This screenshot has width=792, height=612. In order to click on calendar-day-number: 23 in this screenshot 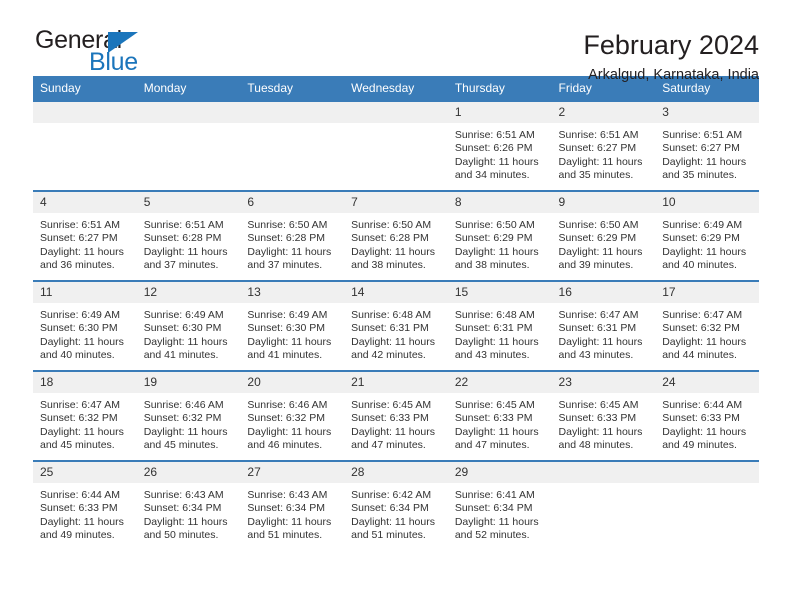, I will do `click(603, 382)`.